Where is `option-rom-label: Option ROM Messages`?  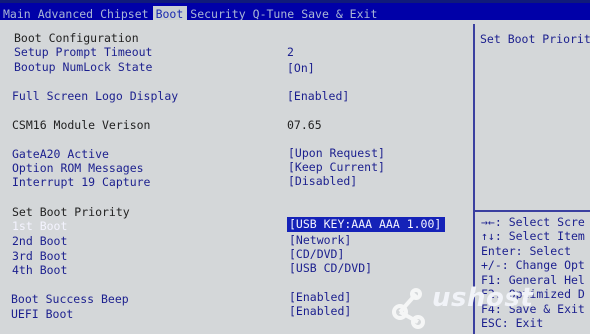 option-rom-label: Option ROM Messages is located at coordinates (78, 168).